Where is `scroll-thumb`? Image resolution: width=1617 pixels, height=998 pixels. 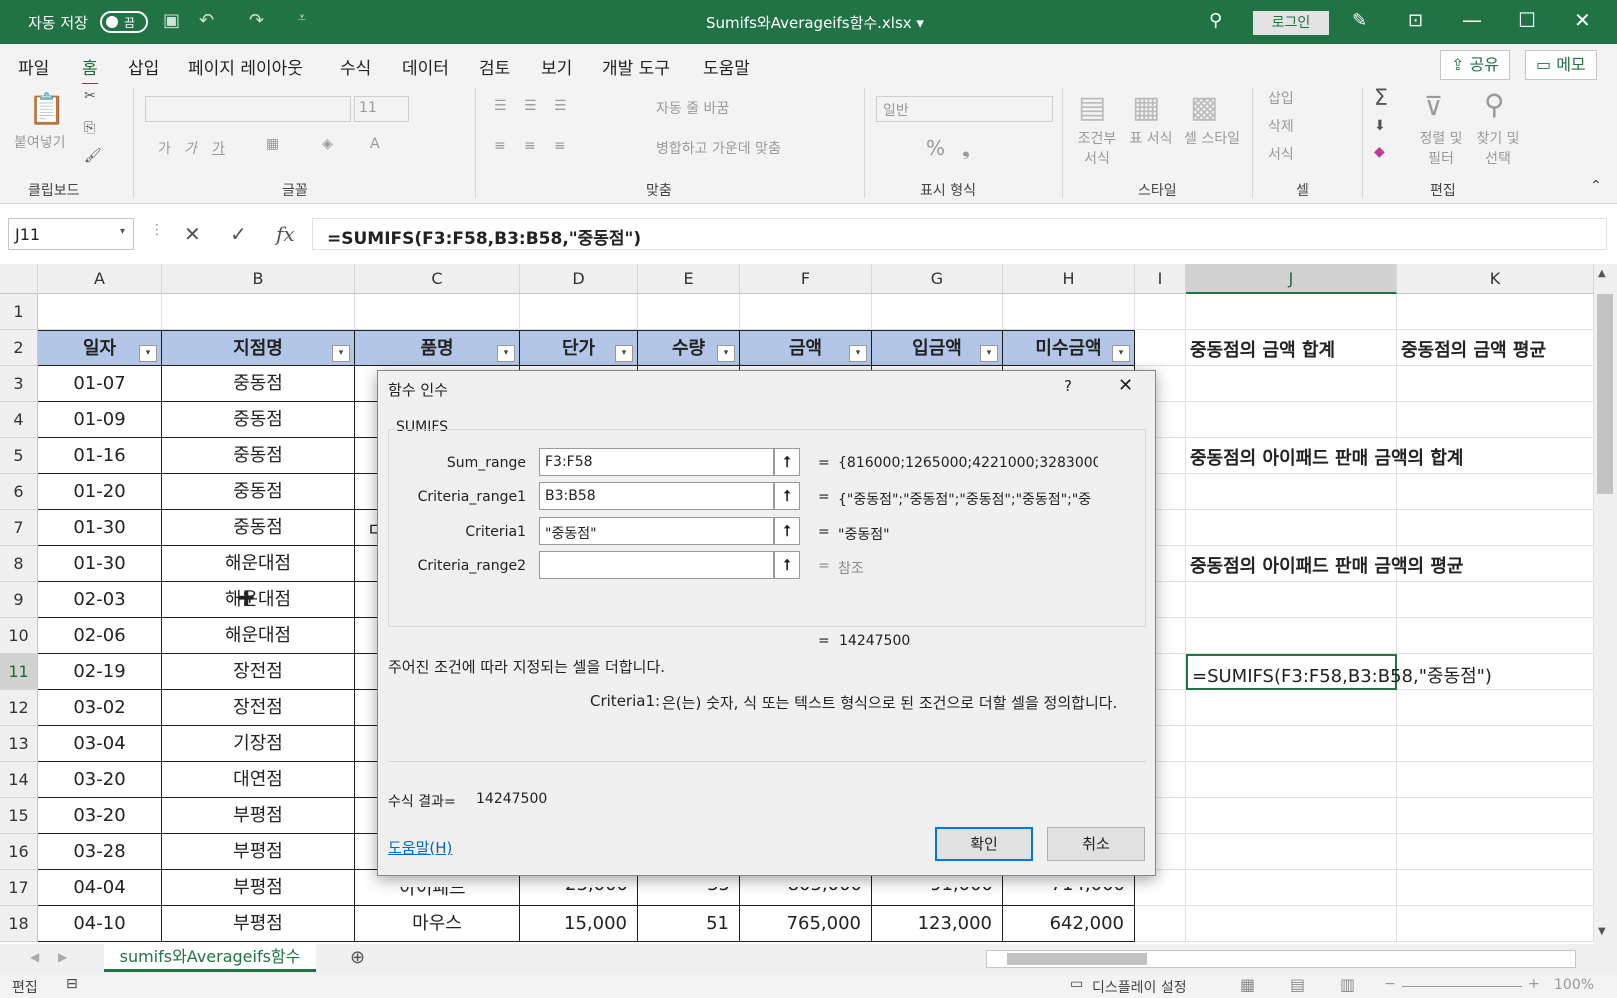 scroll-thumb is located at coordinates (1605, 394).